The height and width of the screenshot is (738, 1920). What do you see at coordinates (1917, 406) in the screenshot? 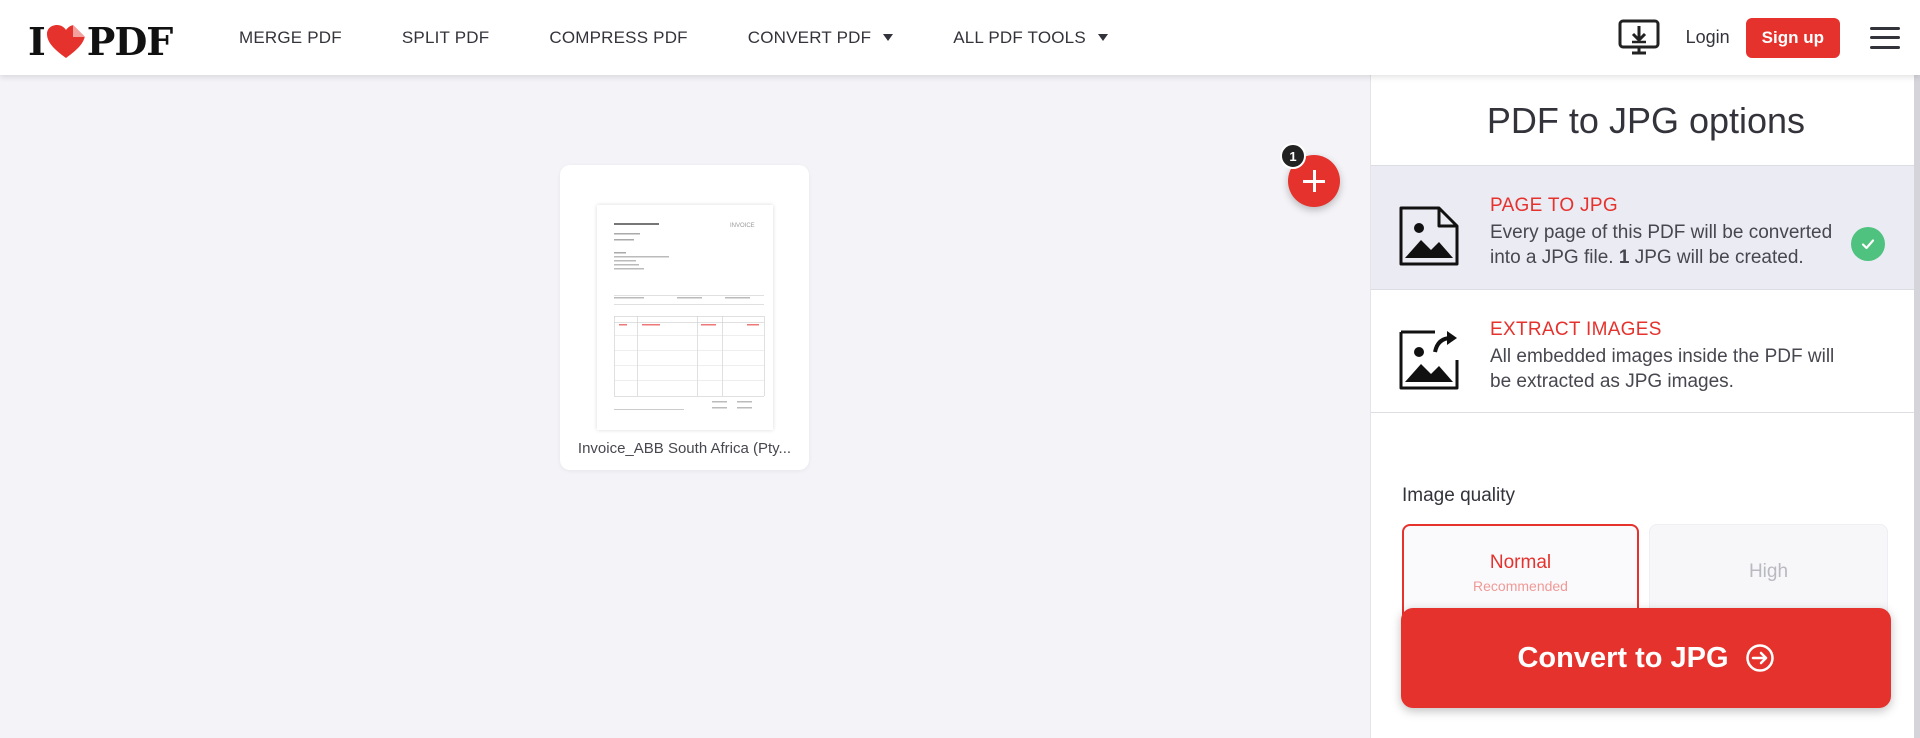
I see `sidebar-scrollbar` at bounding box center [1917, 406].